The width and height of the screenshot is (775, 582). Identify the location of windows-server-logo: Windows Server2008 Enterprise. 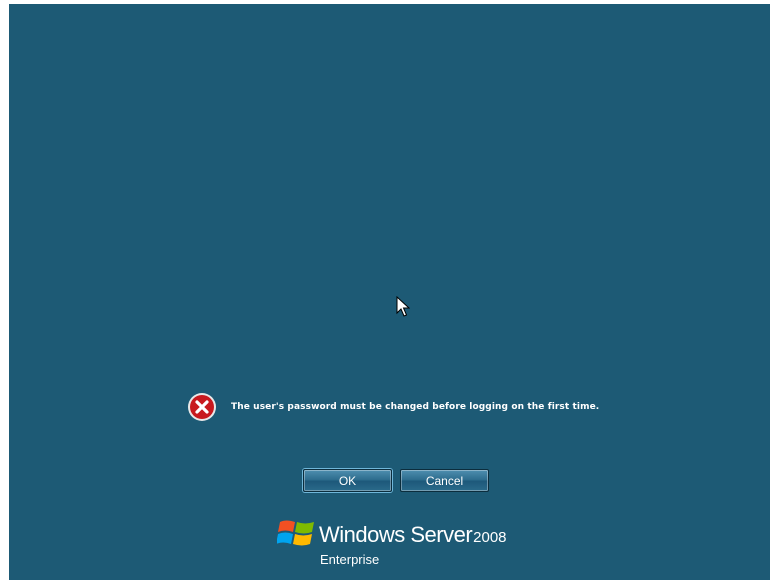
(402, 545).